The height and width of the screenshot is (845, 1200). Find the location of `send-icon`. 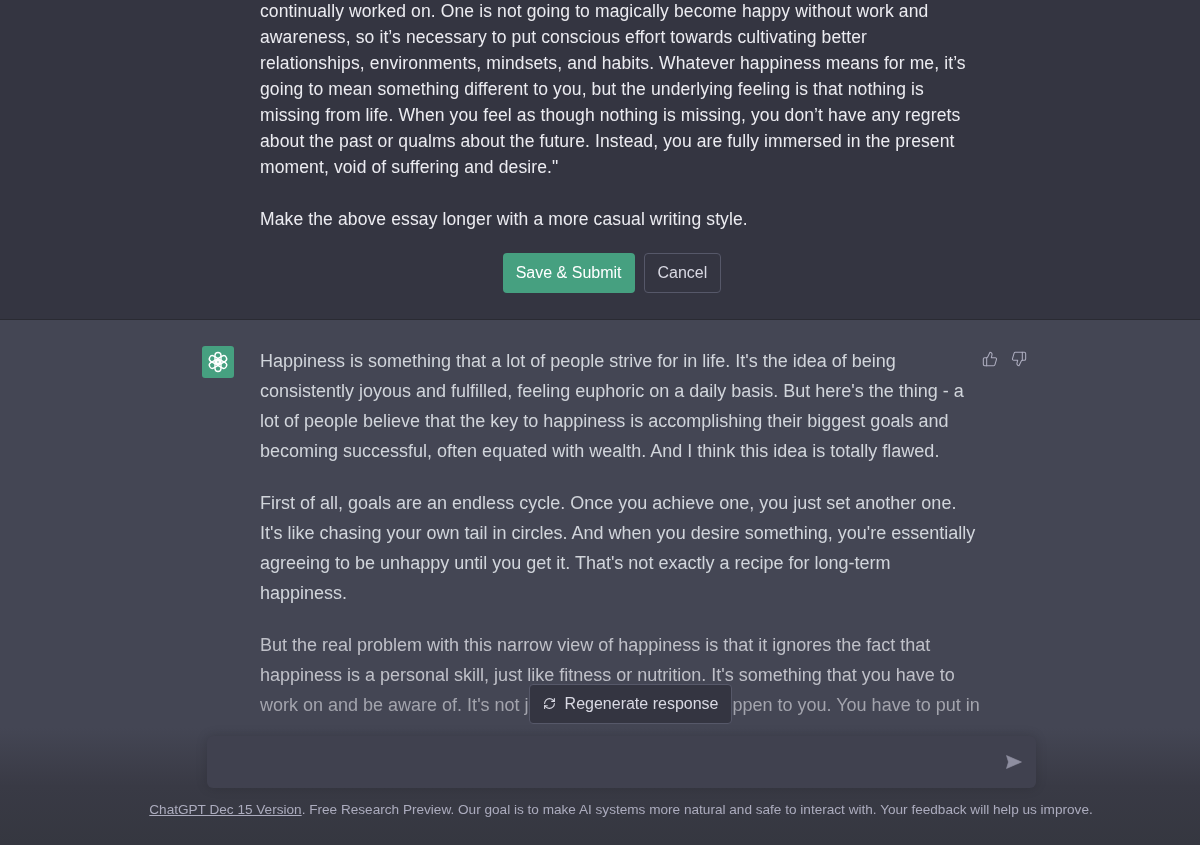

send-icon is located at coordinates (1014, 762).